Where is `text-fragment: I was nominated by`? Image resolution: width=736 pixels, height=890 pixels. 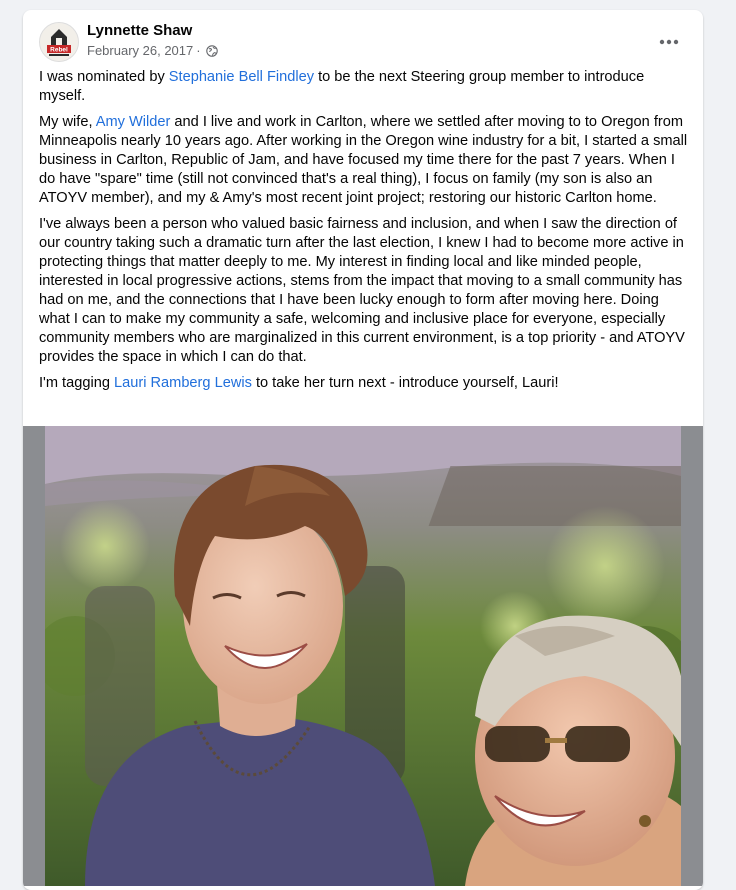 text-fragment: I was nominated by is located at coordinates (104, 77).